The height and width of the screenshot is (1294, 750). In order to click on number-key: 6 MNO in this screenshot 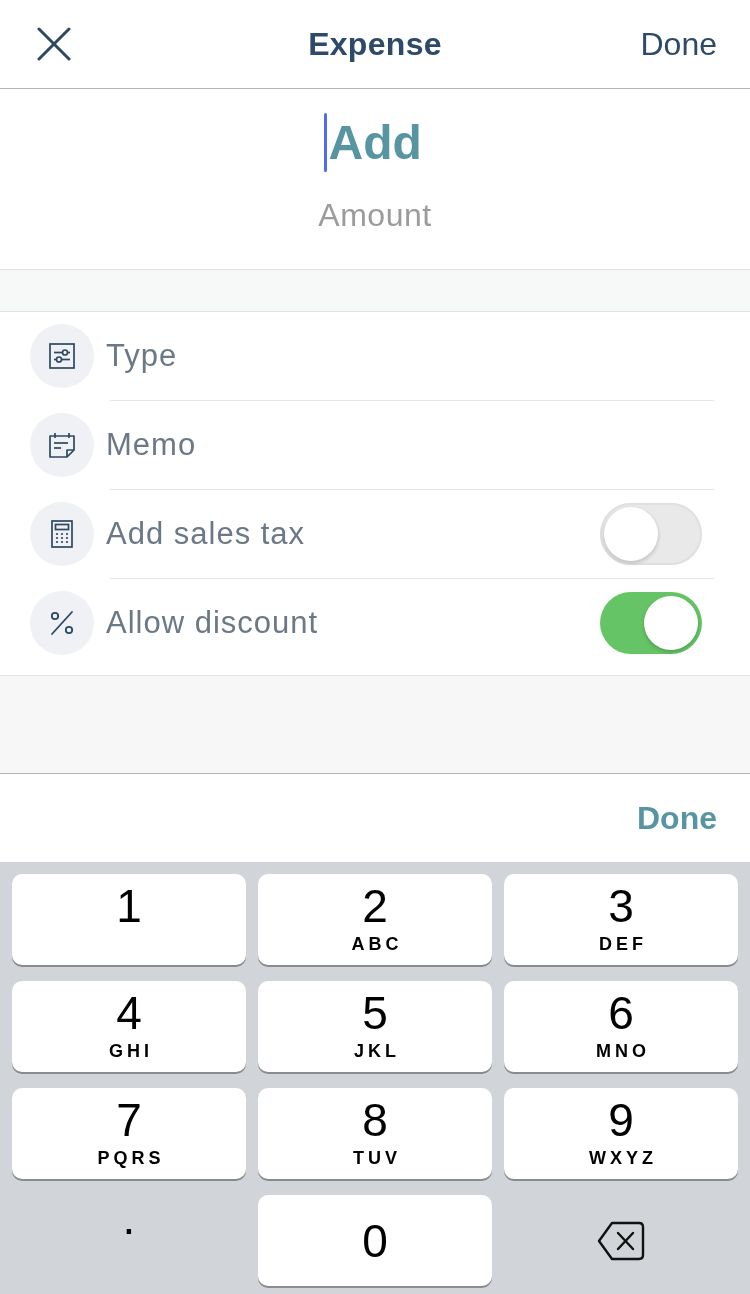, I will do `click(621, 1026)`.